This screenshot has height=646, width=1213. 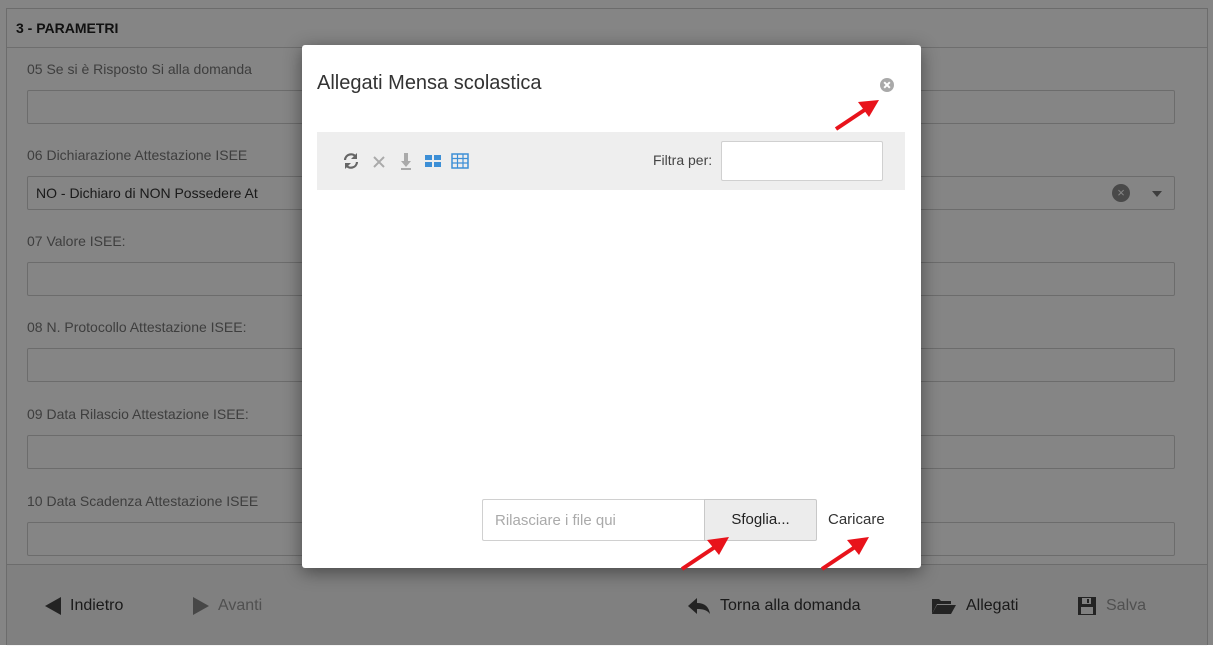 I want to click on tile-view-icon, so click(x=433, y=161).